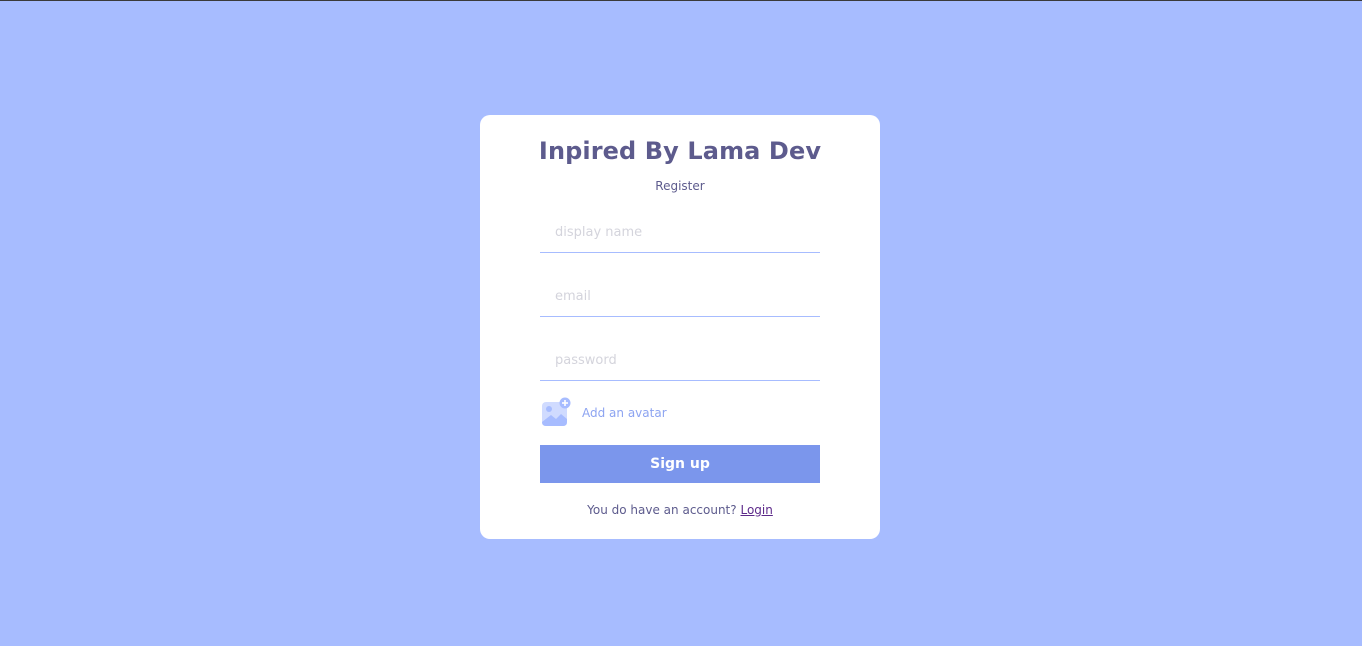 Image resolution: width=1362 pixels, height=646 pixels. What do you see at coordinates (680, 151) in the screenshot?
I see `logo: Inpired By Lama Dev` at bounding box center [680, 151].